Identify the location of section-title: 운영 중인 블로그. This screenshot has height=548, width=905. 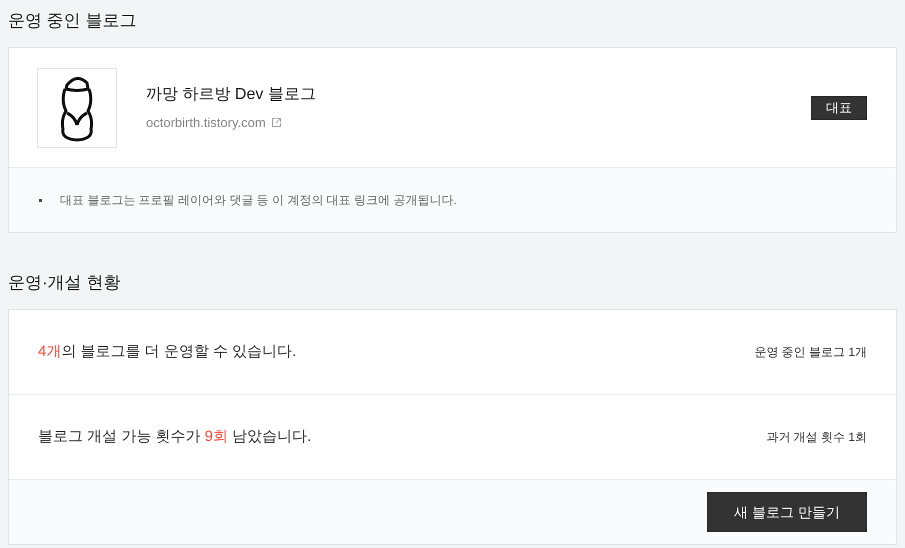
(73, 21).